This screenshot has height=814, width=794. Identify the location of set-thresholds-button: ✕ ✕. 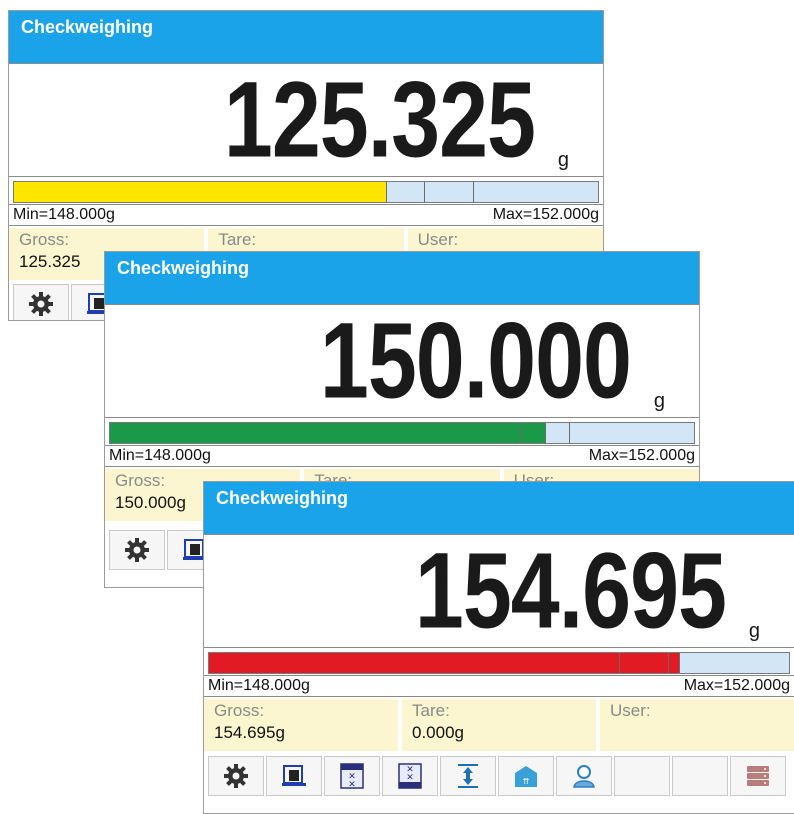
(352, 776).